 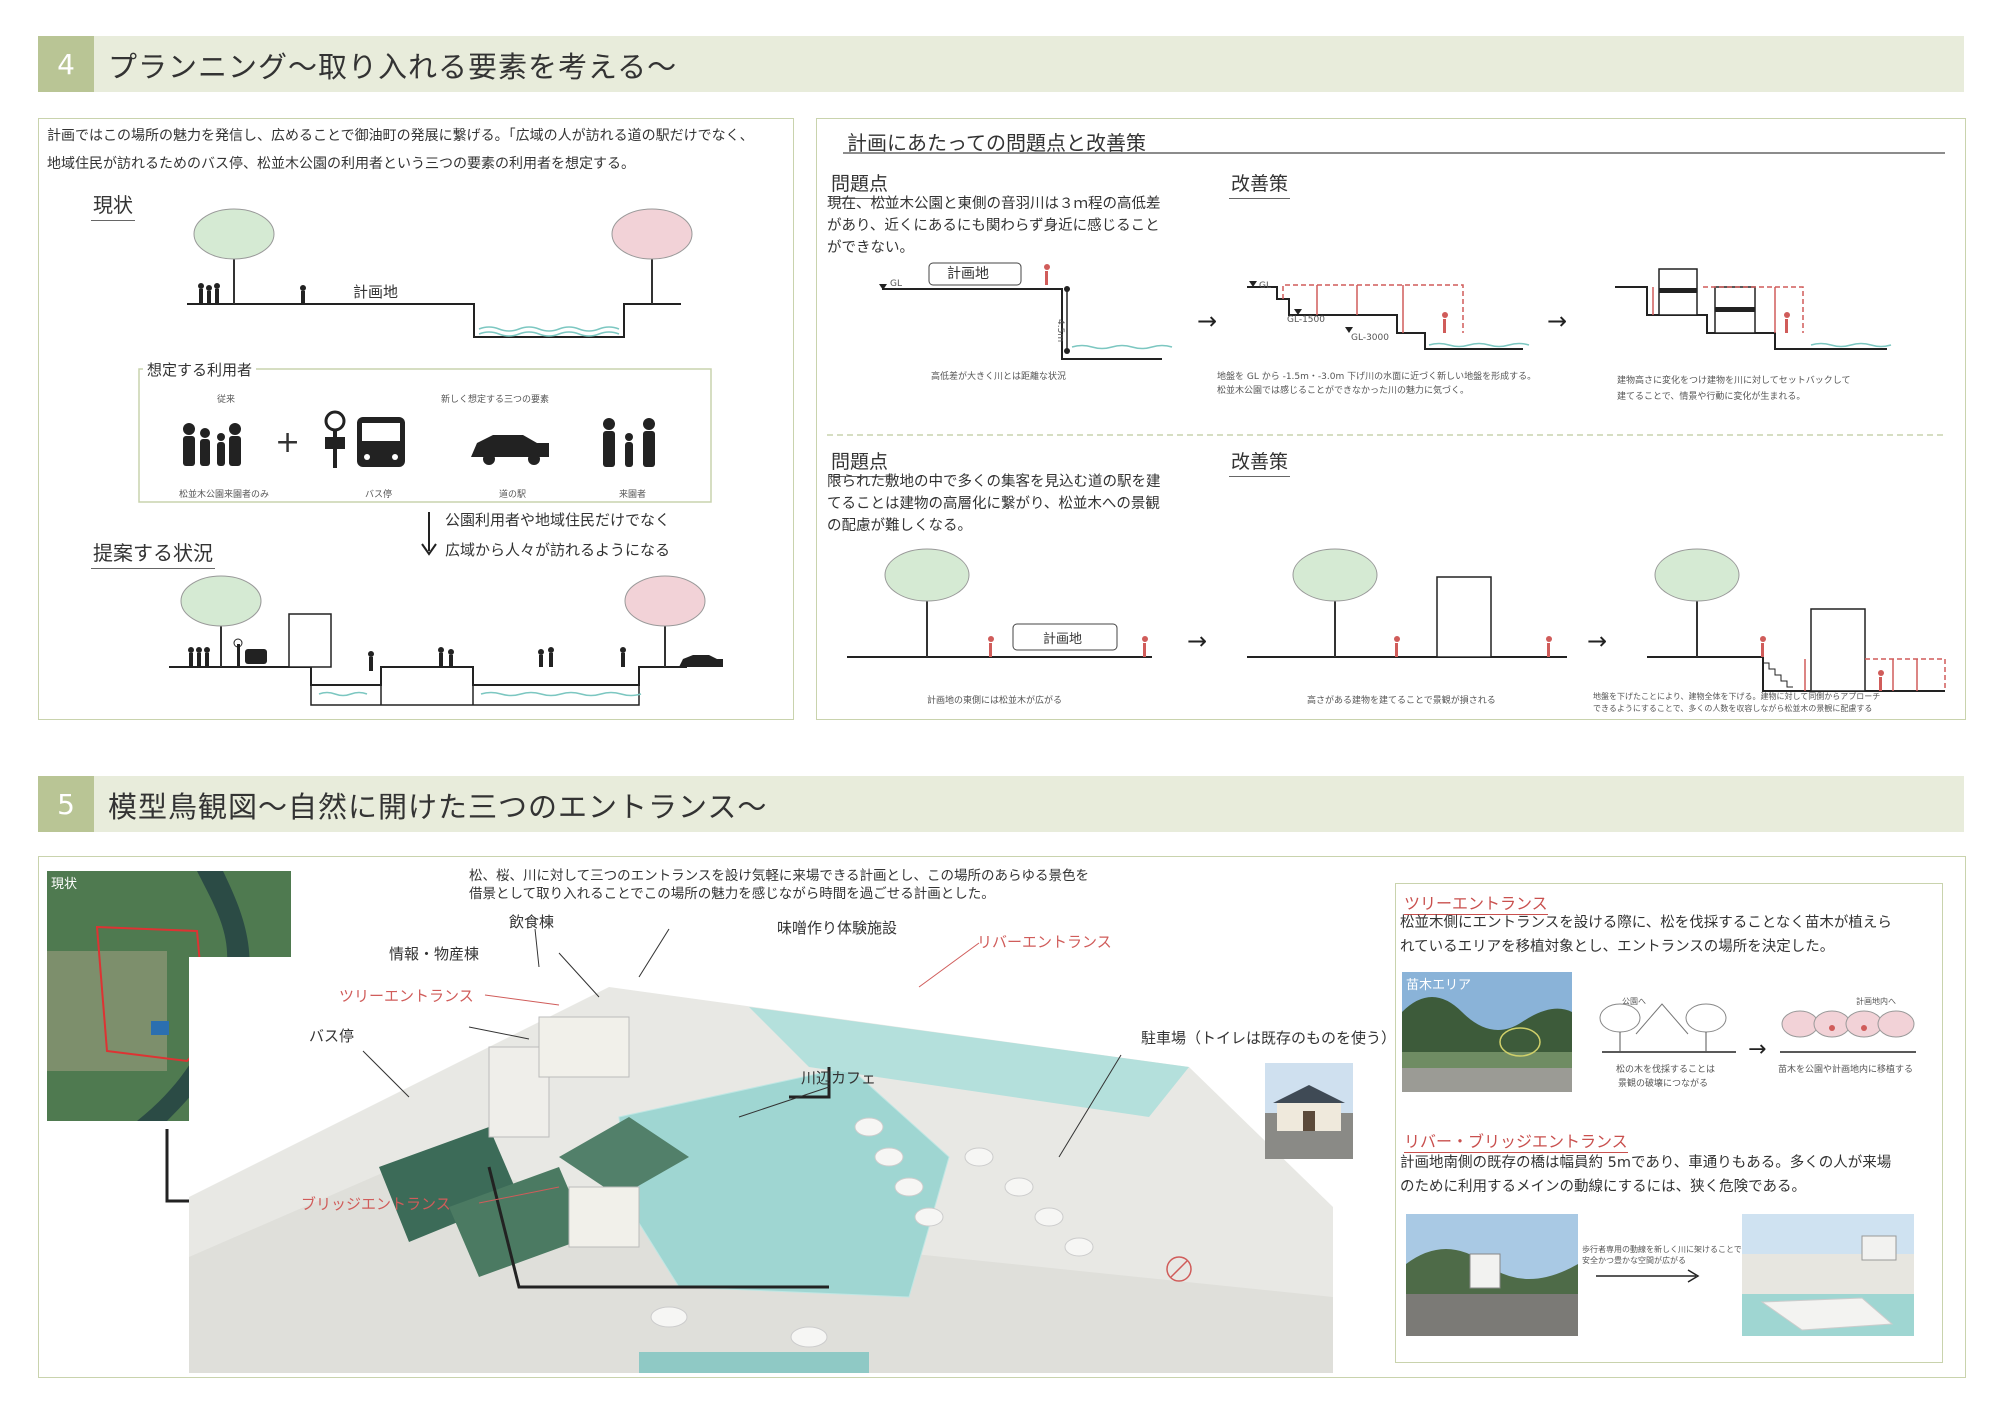 What do you see at coordinates (1734, 381) in the screenshot?
I see `p1-caption3-line1: 建物高さに変化をつけ建物を川に対してセットバックして` at bounding box center [1734, 381].